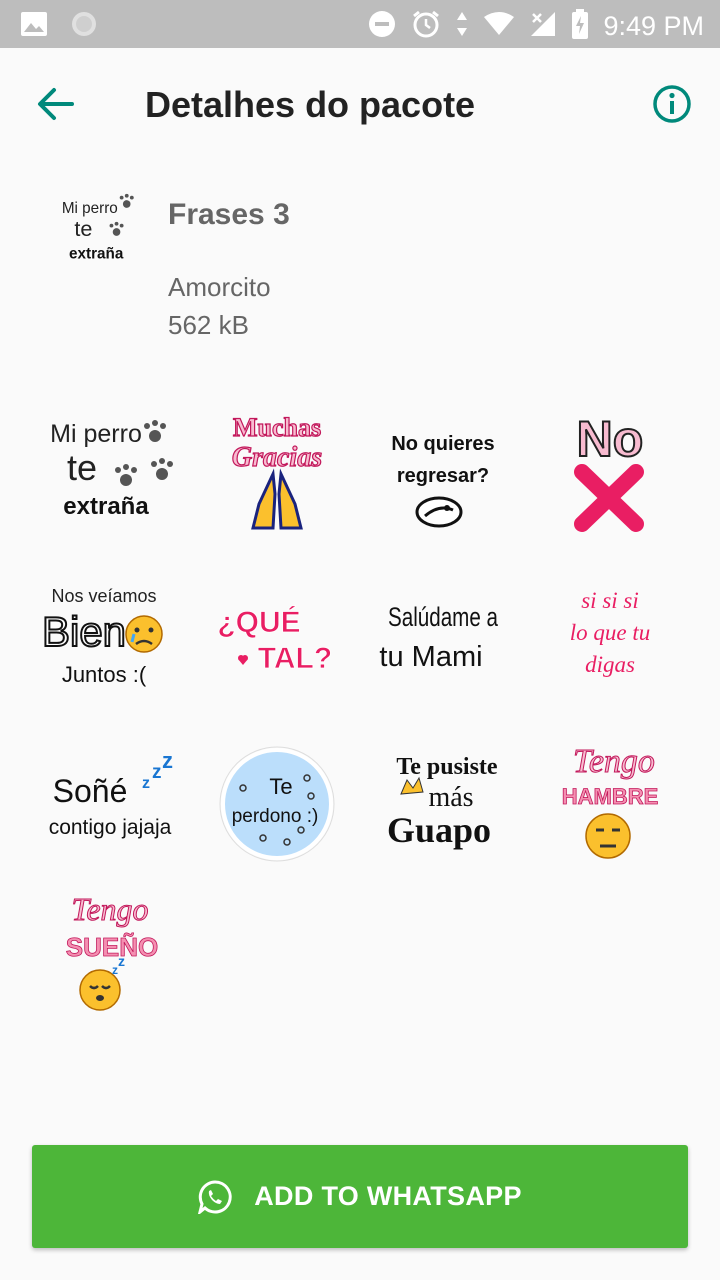 This screenshot has height=1280, width=720. Describe the element at coordinates (439, 512) in the screenshot. I see `smirk-face-icon` at that location.